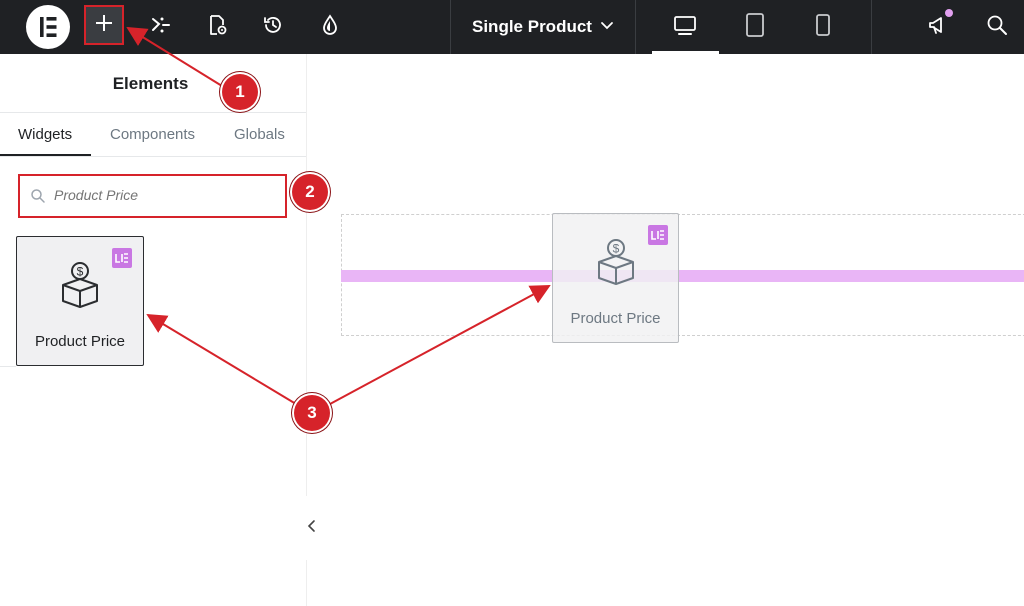 The image size is (1024, 606). Describe the element at coordinates (48, 27) in the screenshot. I see `elementor-logo-icon` at that location.